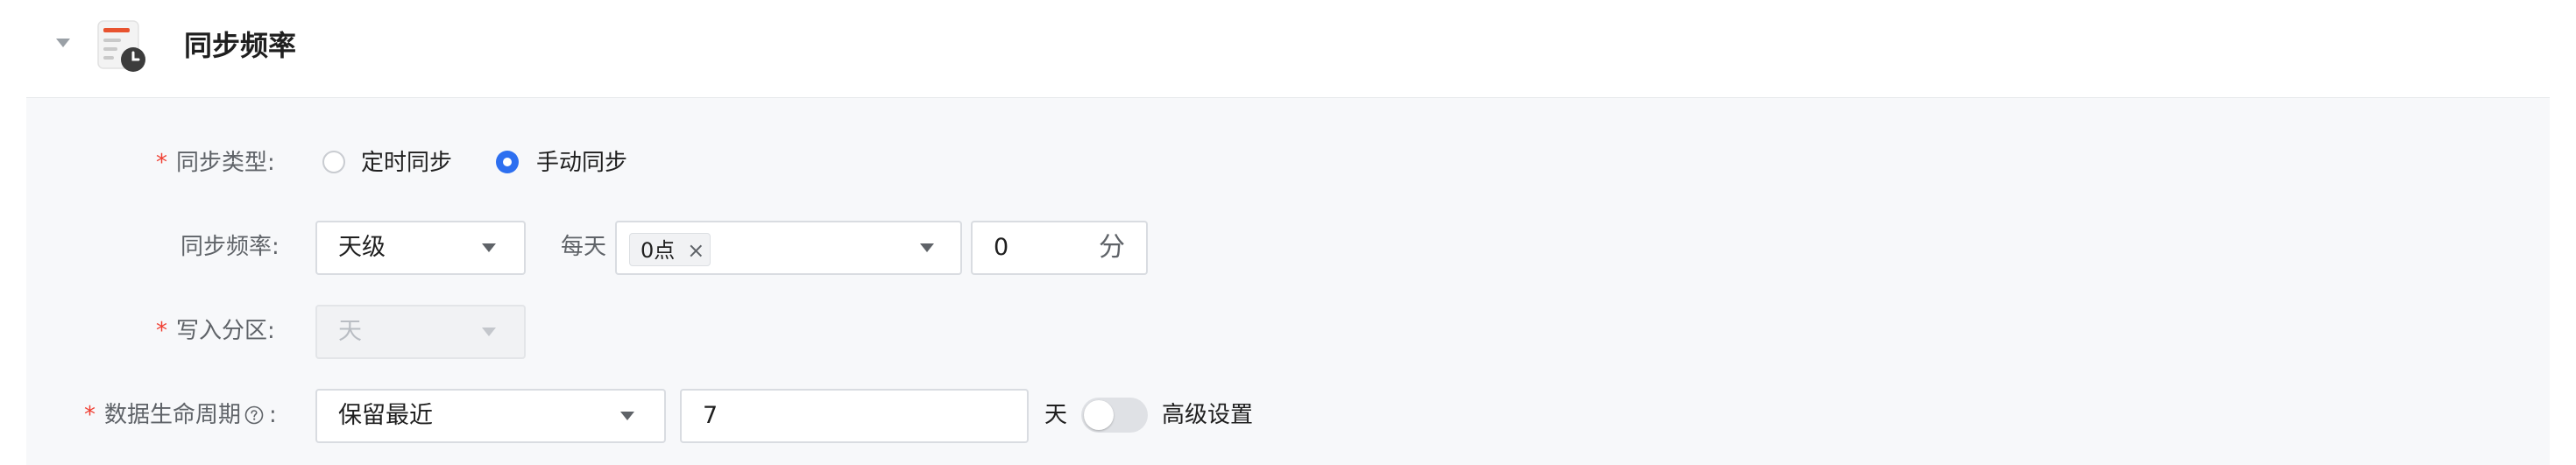 Image resolution: width=2576 pixels, height=465 pixels. I want to click on lifecycle-mode-value: 保留最近, so click(385, 415).